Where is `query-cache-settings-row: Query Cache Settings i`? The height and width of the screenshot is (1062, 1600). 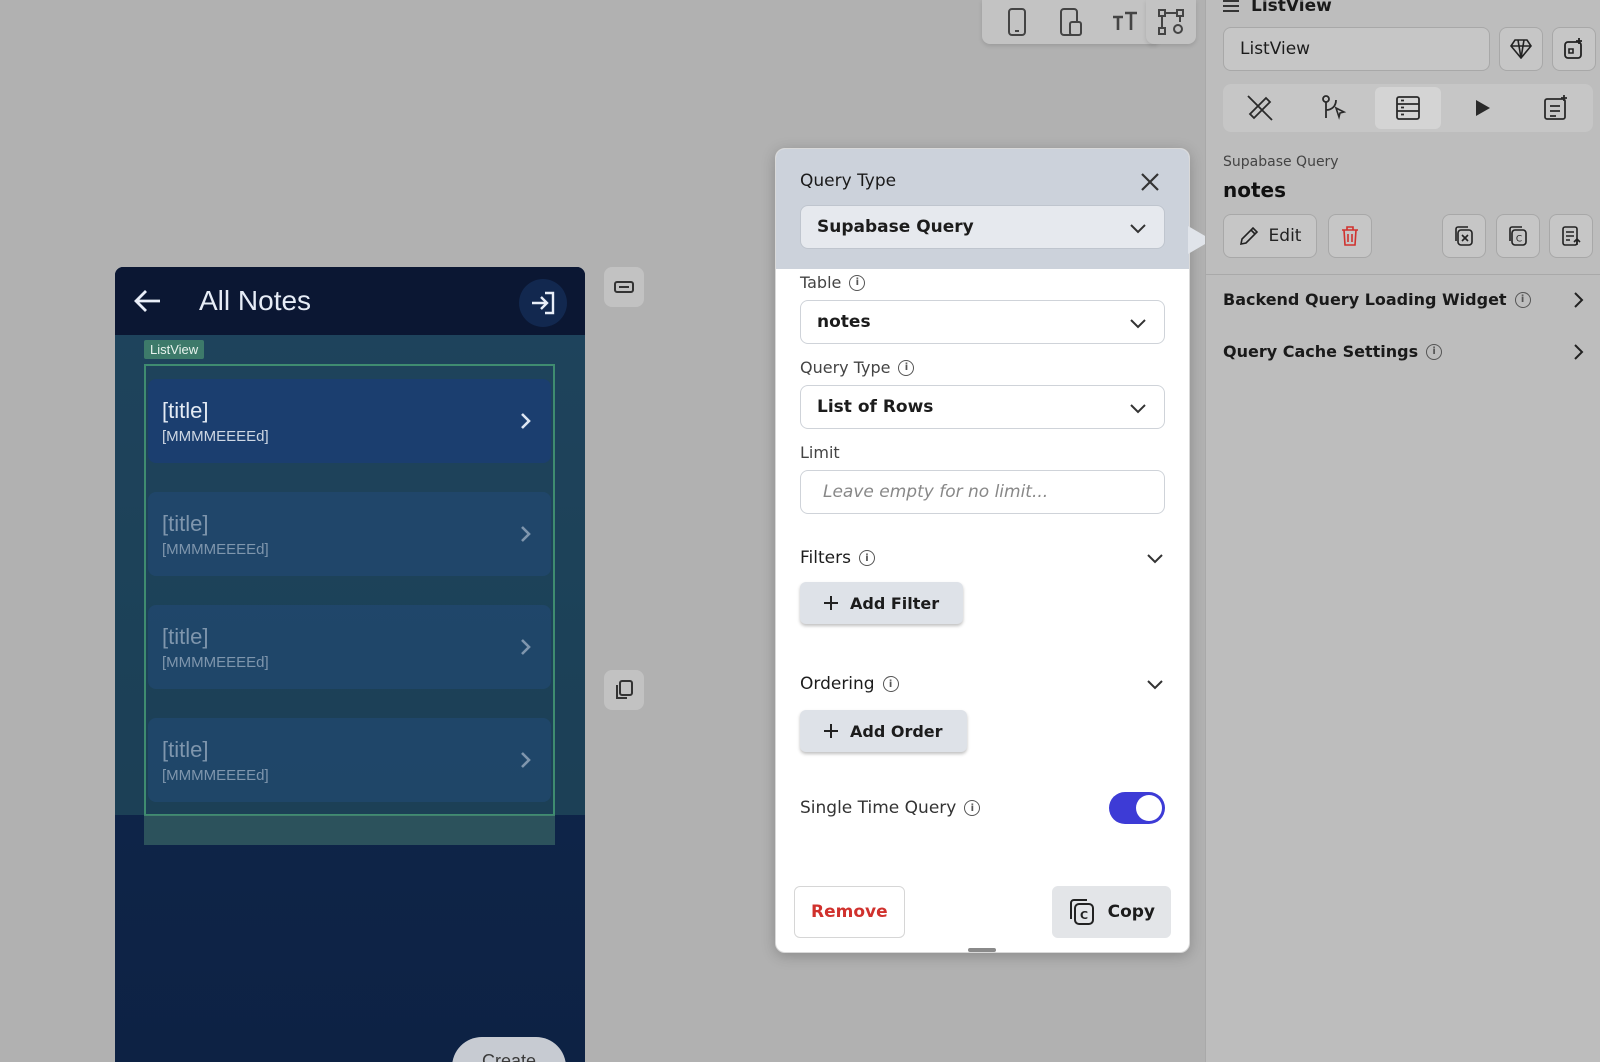
query-cache-settings-row: Query Cache Settings i is located at coordinates (1404, 351).